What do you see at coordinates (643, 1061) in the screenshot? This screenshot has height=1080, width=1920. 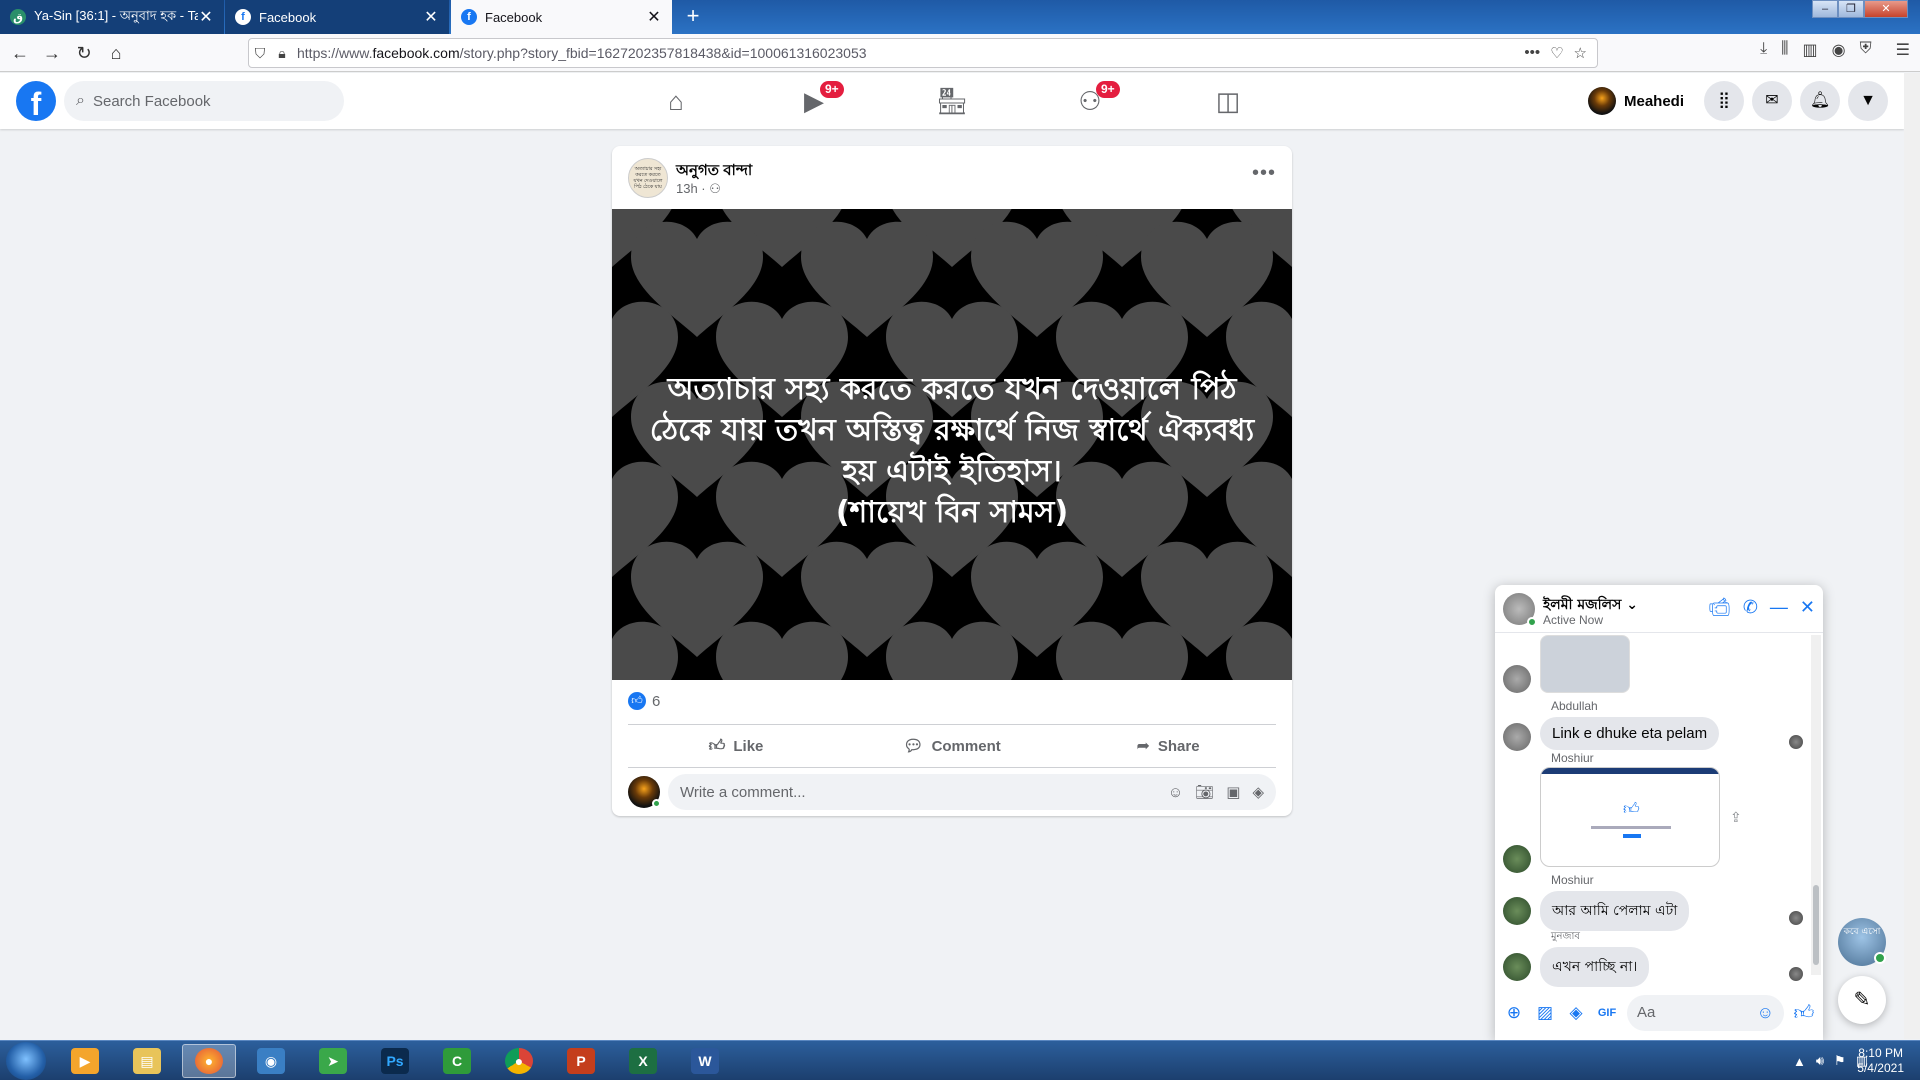 I see `excel-icon: X` at bounding box center [643, 1061].